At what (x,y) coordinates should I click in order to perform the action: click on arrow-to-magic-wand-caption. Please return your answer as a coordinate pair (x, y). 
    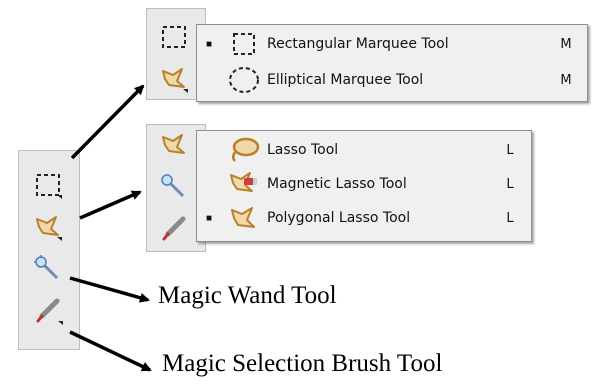
    Looking at the image, I should click on (109, 289).